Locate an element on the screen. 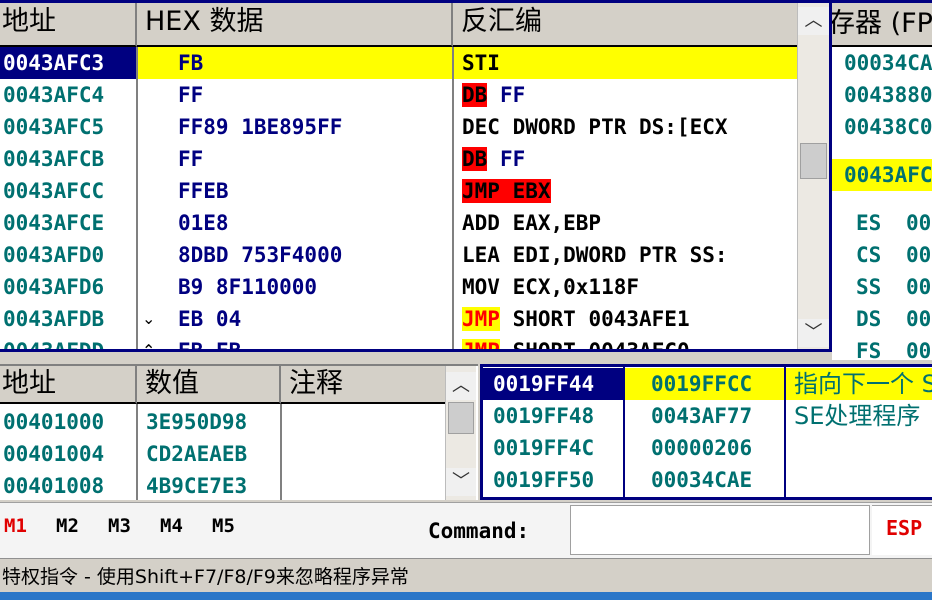  column-header-hex: HEX 数据 is located at coordinates (295, 25).